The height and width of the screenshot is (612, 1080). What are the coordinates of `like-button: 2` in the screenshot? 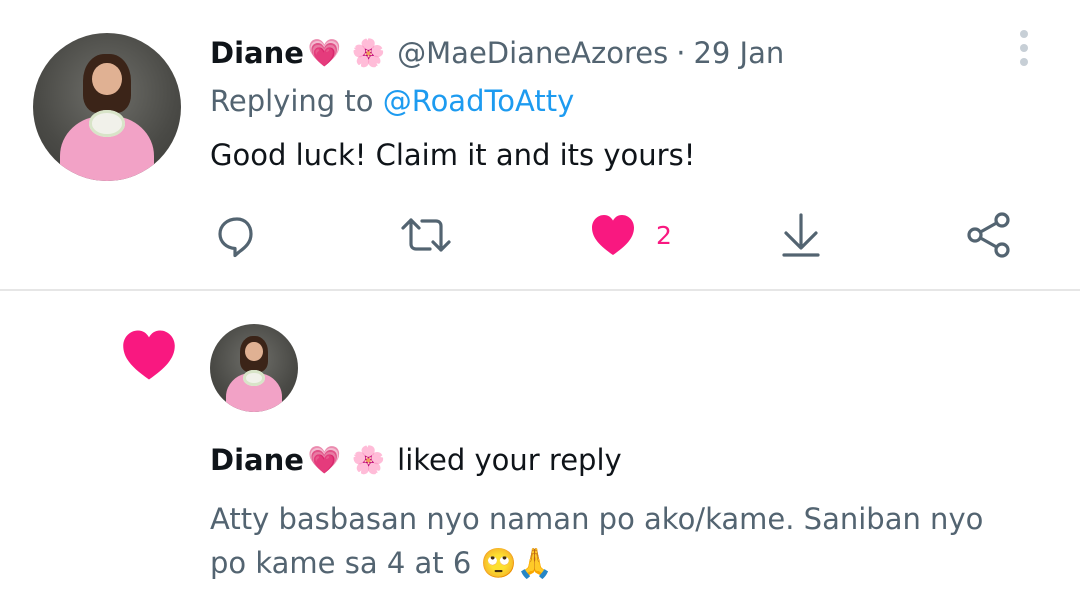 It's located at (631, 235).